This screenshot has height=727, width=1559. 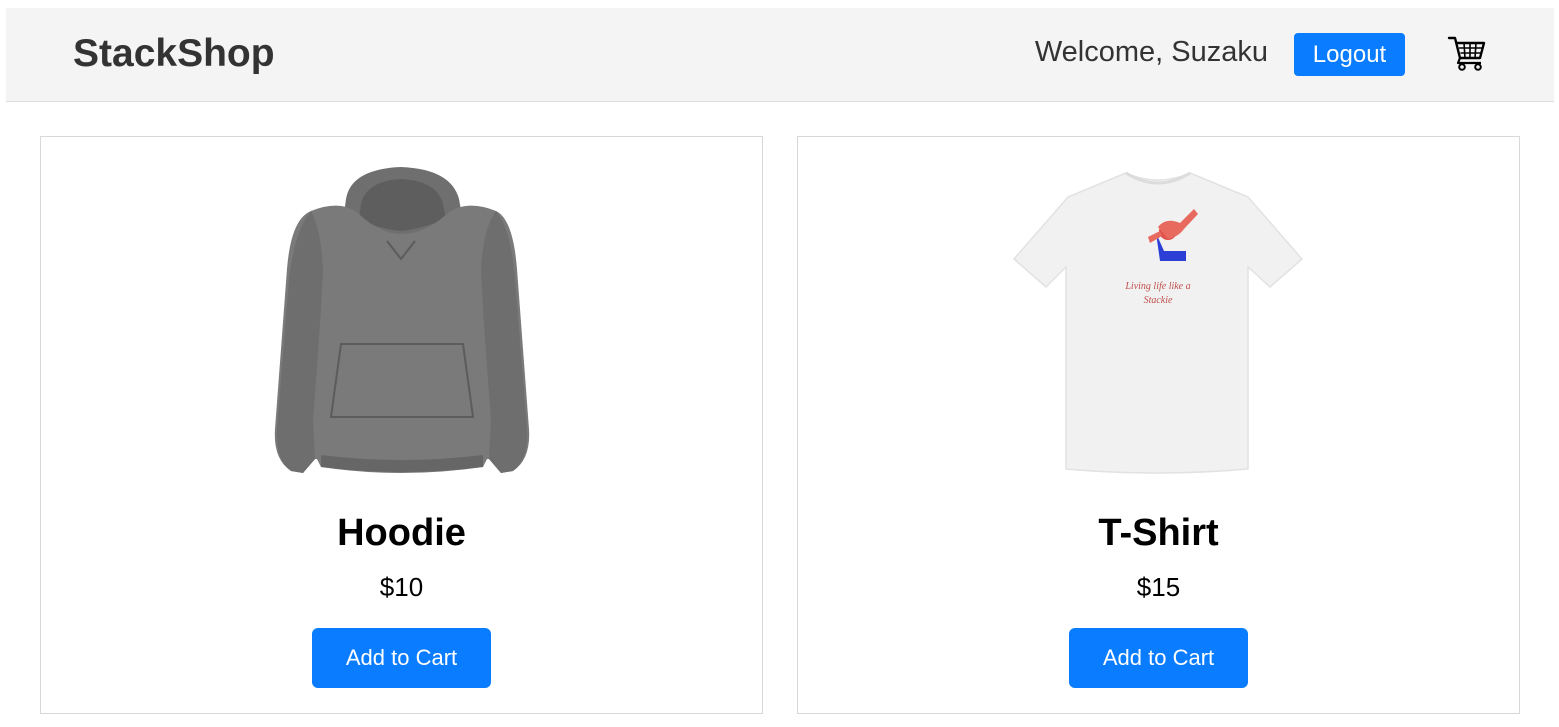 I want to click on product-price: $15, so click(x=1158, y=587).